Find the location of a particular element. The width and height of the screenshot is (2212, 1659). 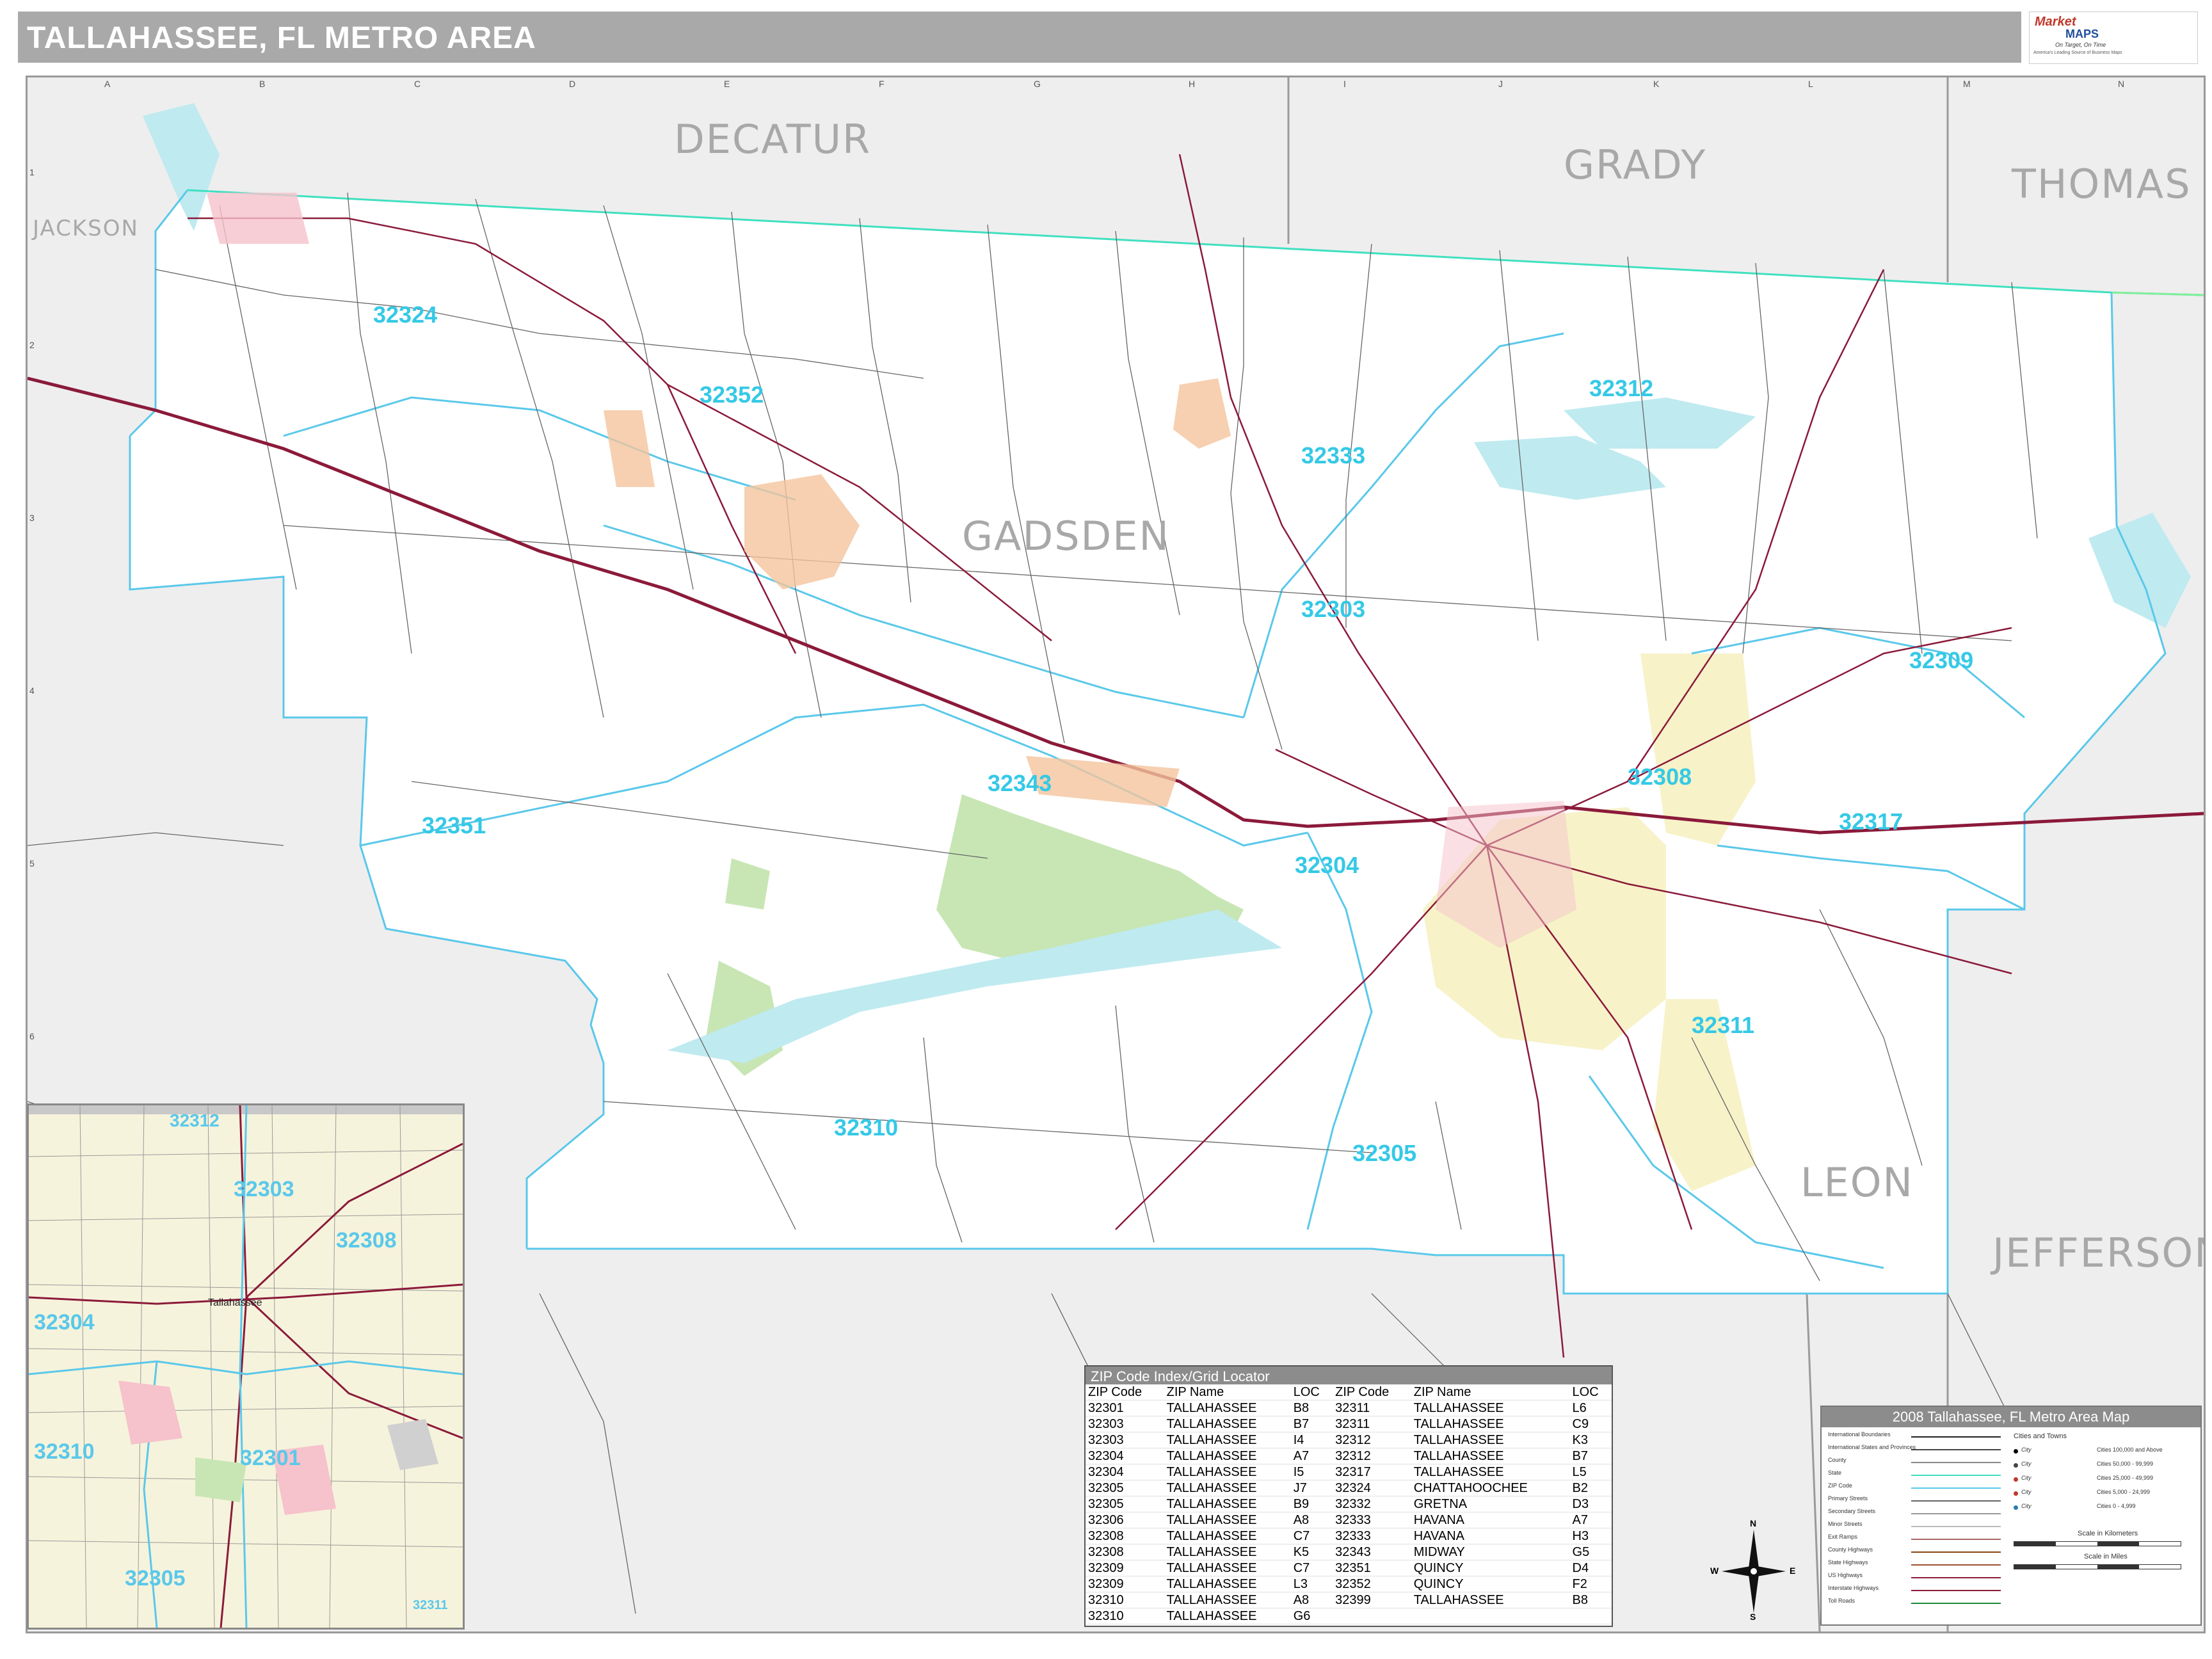

grid-letter-b: B is located at coordinates (262, 84).